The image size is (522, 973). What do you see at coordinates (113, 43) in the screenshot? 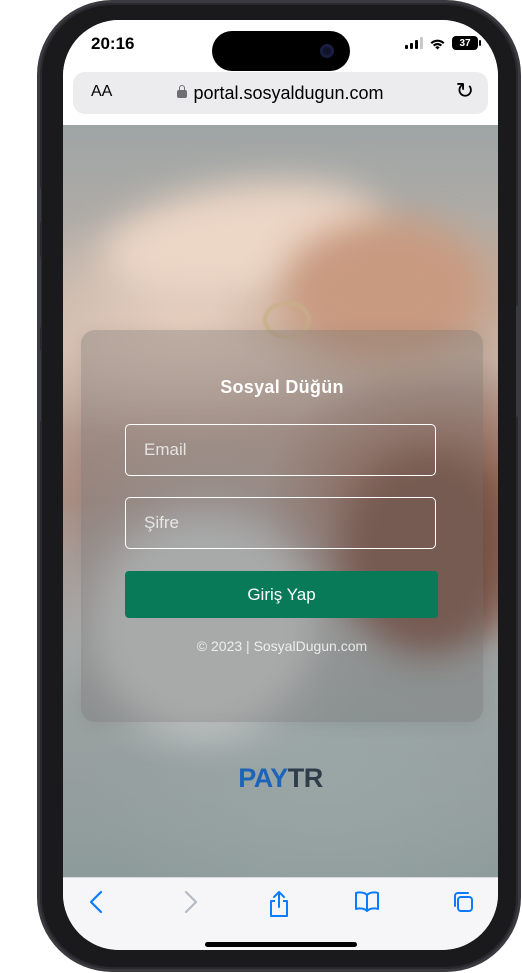
I see `status-time: 20:16` at bounding box center [113, 43].